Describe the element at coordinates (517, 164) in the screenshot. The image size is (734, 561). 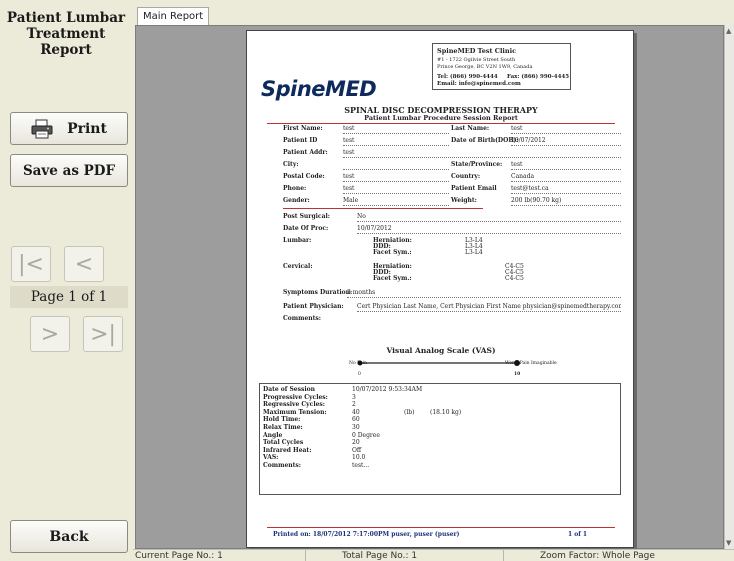
I see `state-value: test` at that location.